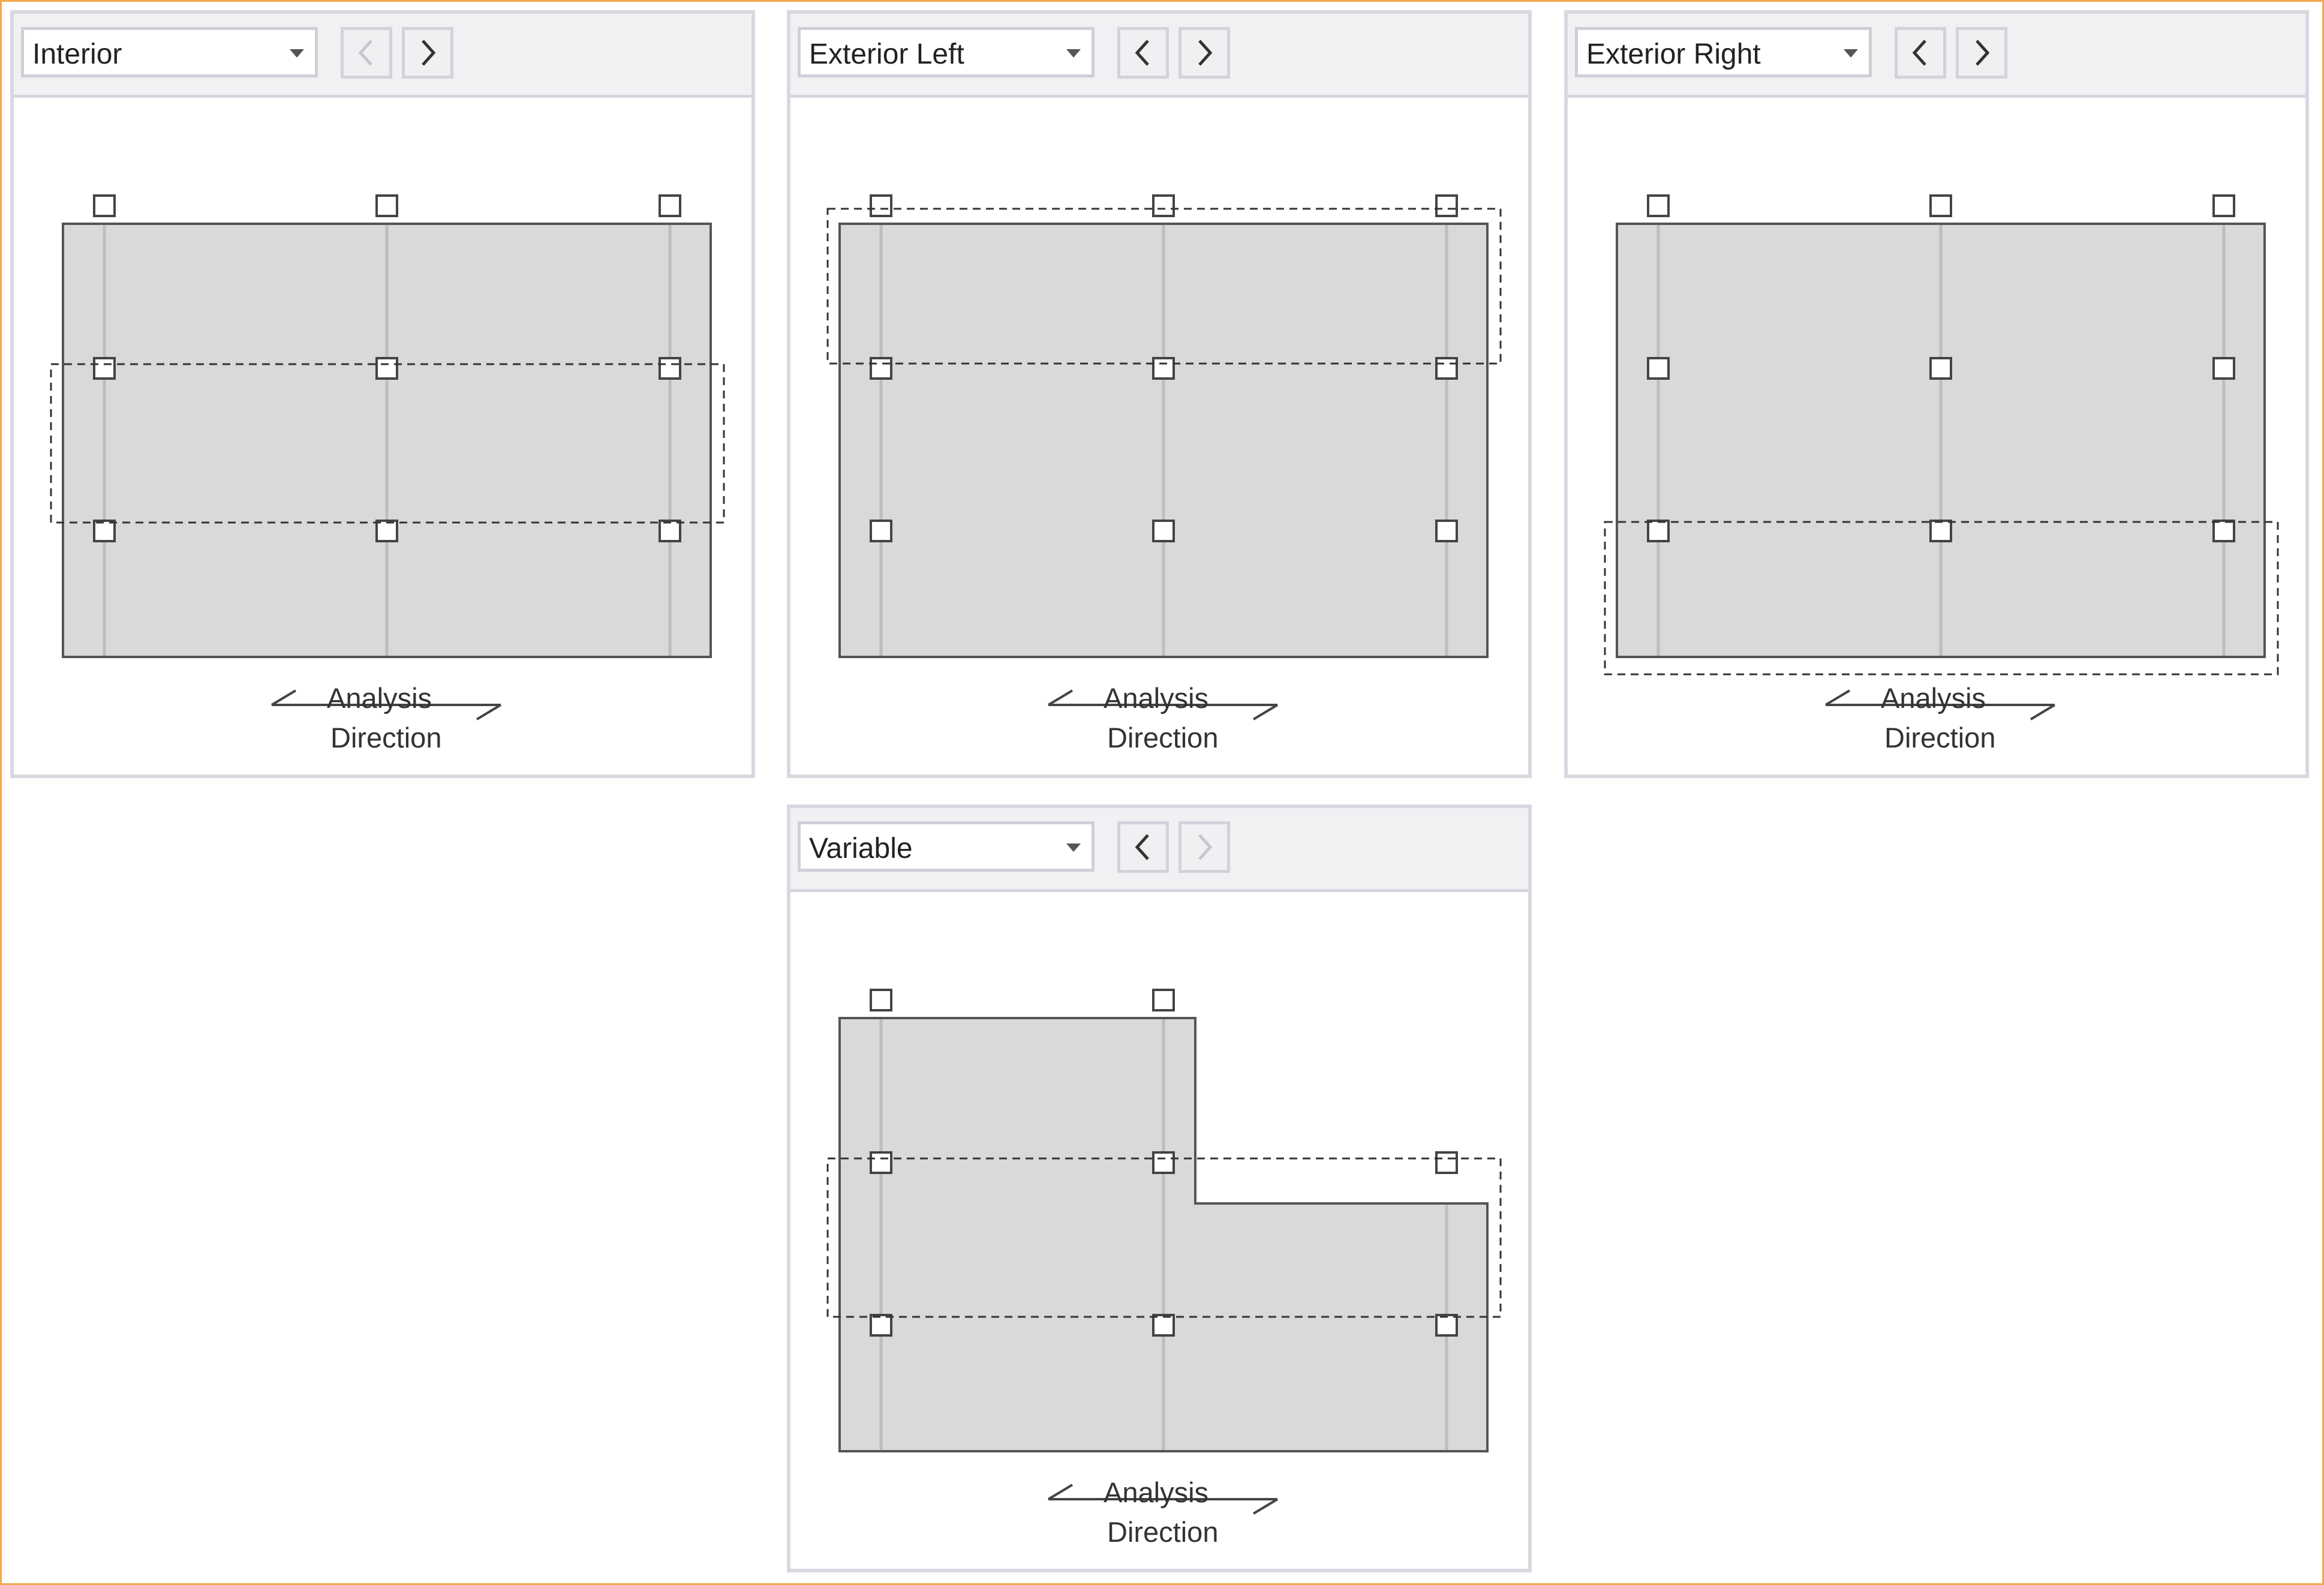 The height and width of the screenshot is (1585, 2324). I want to click on strip-type-dropdown: Exterior Left, so click(946, 52).